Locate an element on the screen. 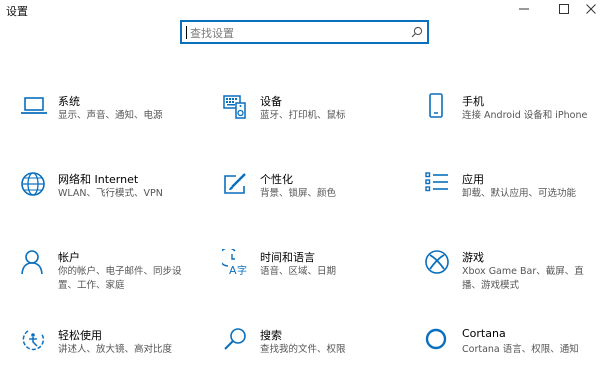  tile-apps: 应用 卸载、默认应用、可选功能 is located at coordinates (516, 196).